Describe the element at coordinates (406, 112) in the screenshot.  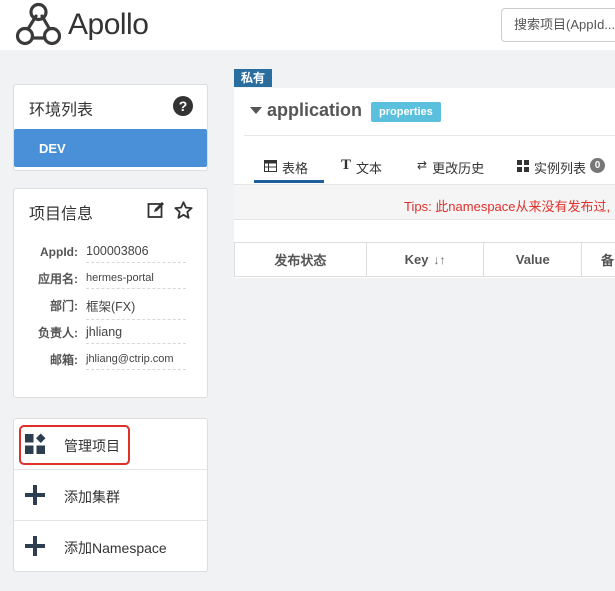
I see `format-badge: properties` at that location.